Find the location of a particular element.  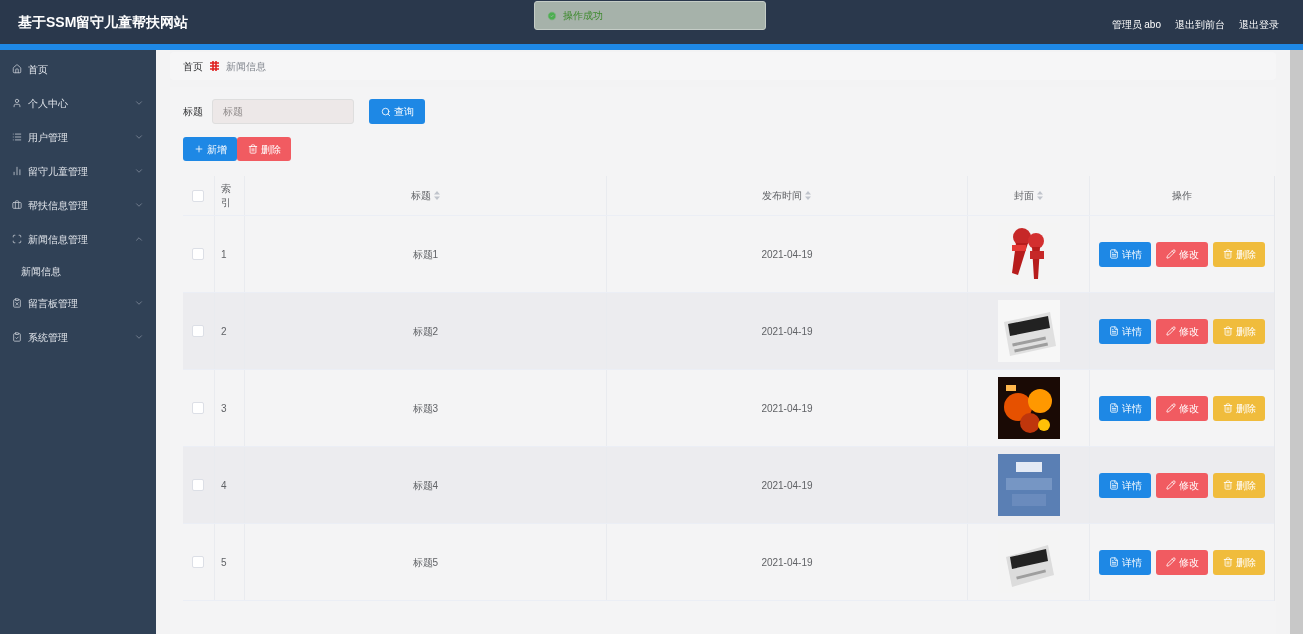

sidebar-item: 首页 is located at coordinates (78, 69).